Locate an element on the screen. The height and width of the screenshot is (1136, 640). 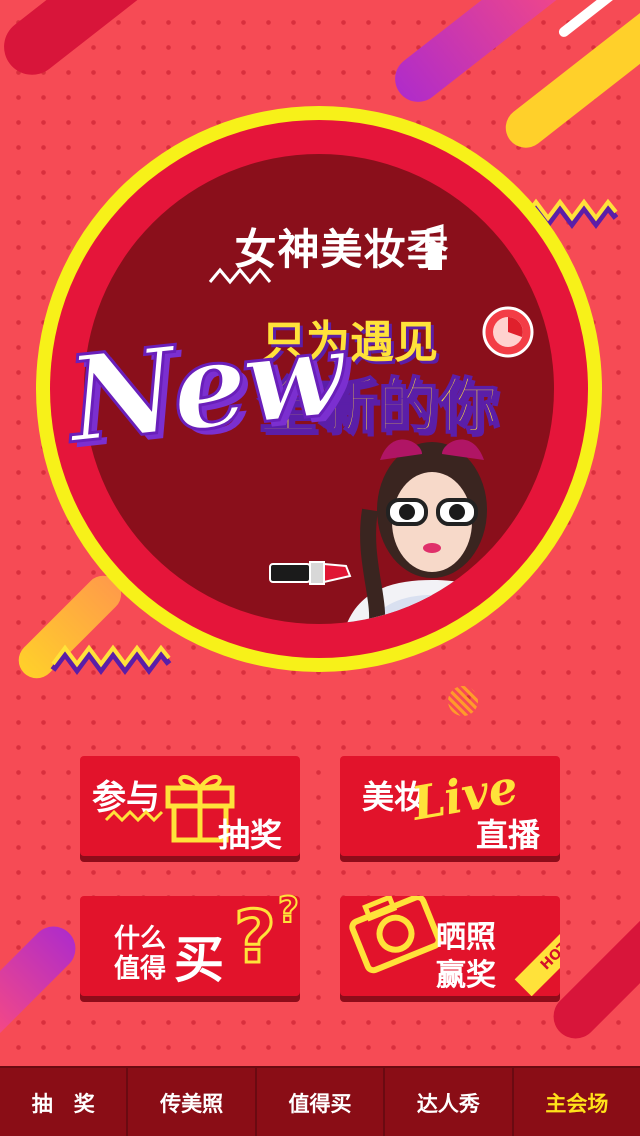
photo-line2: 赢奖 is located at coordinates (466, 975).